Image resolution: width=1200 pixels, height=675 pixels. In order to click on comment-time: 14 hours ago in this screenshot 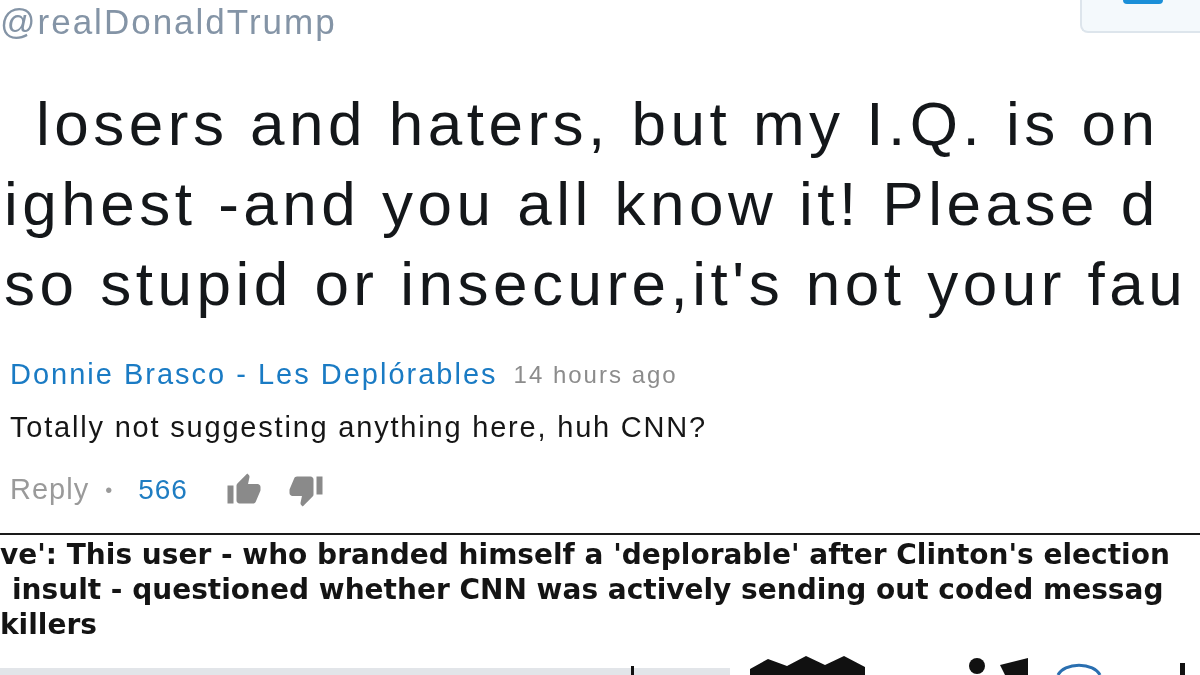, I will do `click(595, 375)`.